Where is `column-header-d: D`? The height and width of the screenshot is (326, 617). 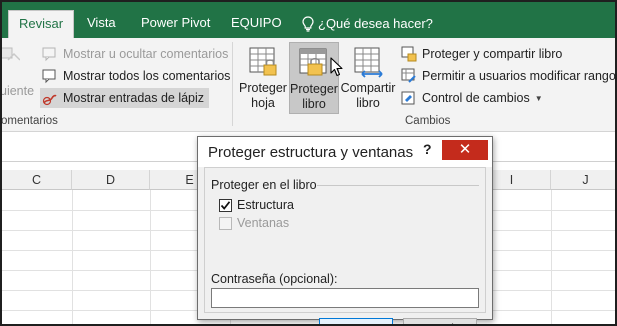 column-header-d: D is located at coordinates (111, 180).